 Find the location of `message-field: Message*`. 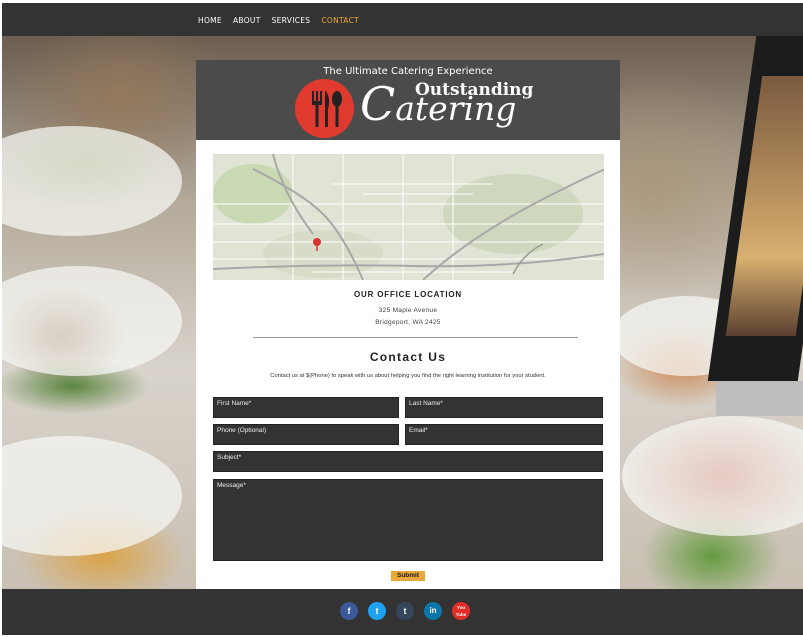

message-field: Message* is located at coordinates (408, 520).